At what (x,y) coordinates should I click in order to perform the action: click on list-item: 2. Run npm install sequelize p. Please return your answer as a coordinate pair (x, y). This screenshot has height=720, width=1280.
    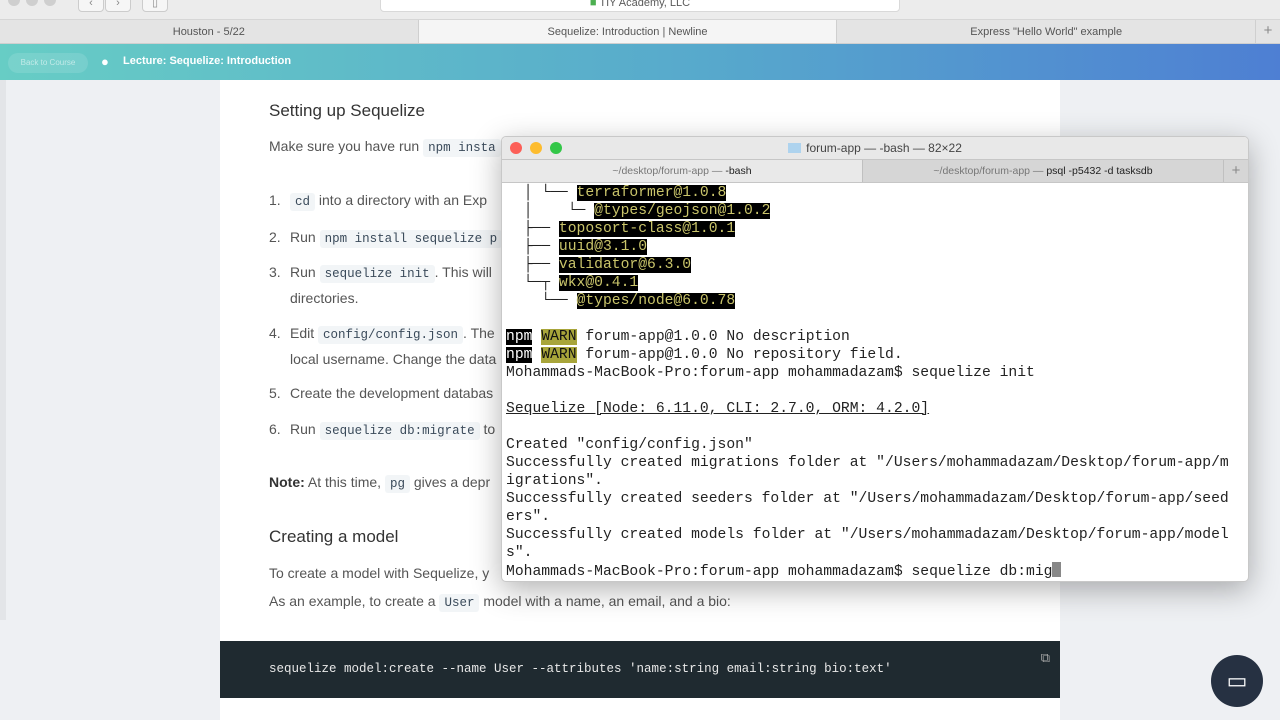
    Looking at the image, I should click on (386, 238).